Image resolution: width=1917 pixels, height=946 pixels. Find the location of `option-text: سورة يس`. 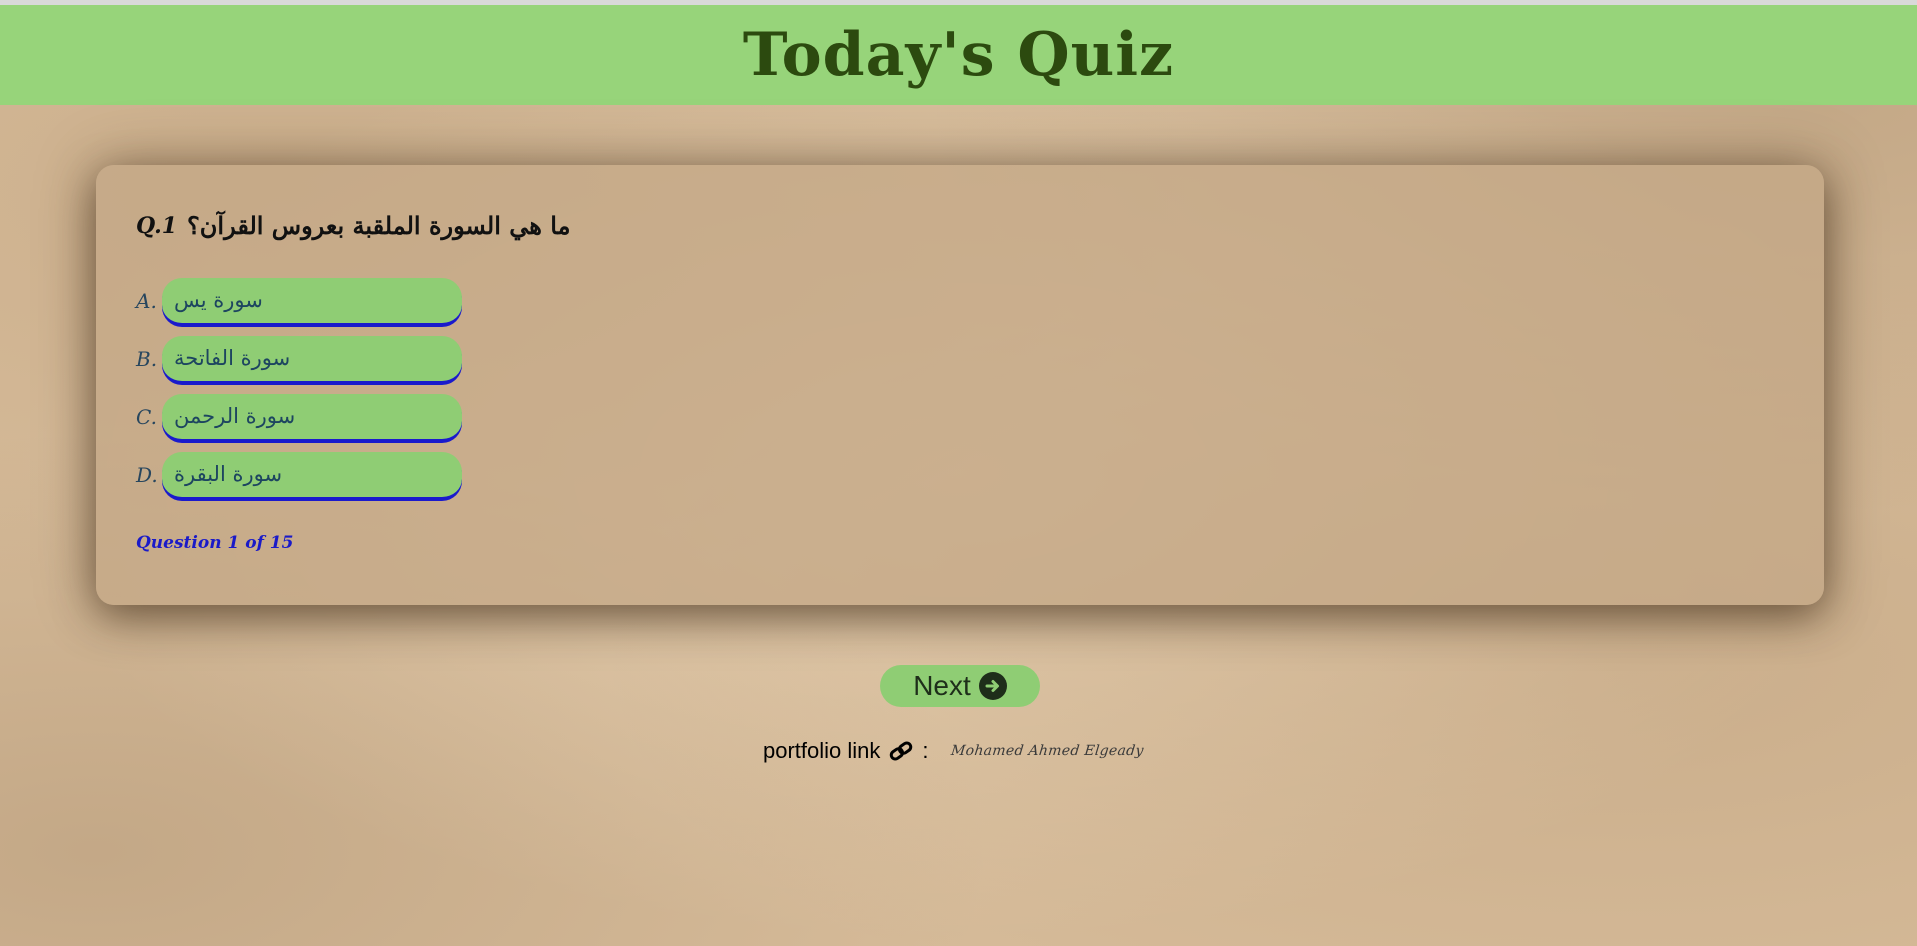

option-text: سورة يس is located at coordinates (218, 300).